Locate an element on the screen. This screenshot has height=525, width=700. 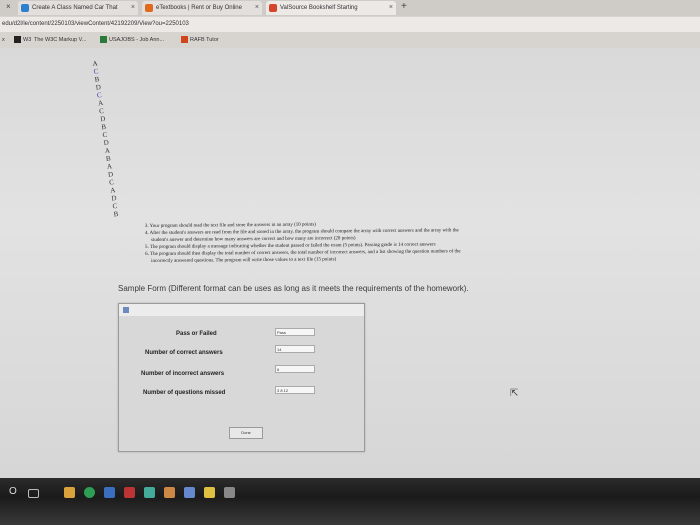
taskbar: O is located at coordinates (350, 501).